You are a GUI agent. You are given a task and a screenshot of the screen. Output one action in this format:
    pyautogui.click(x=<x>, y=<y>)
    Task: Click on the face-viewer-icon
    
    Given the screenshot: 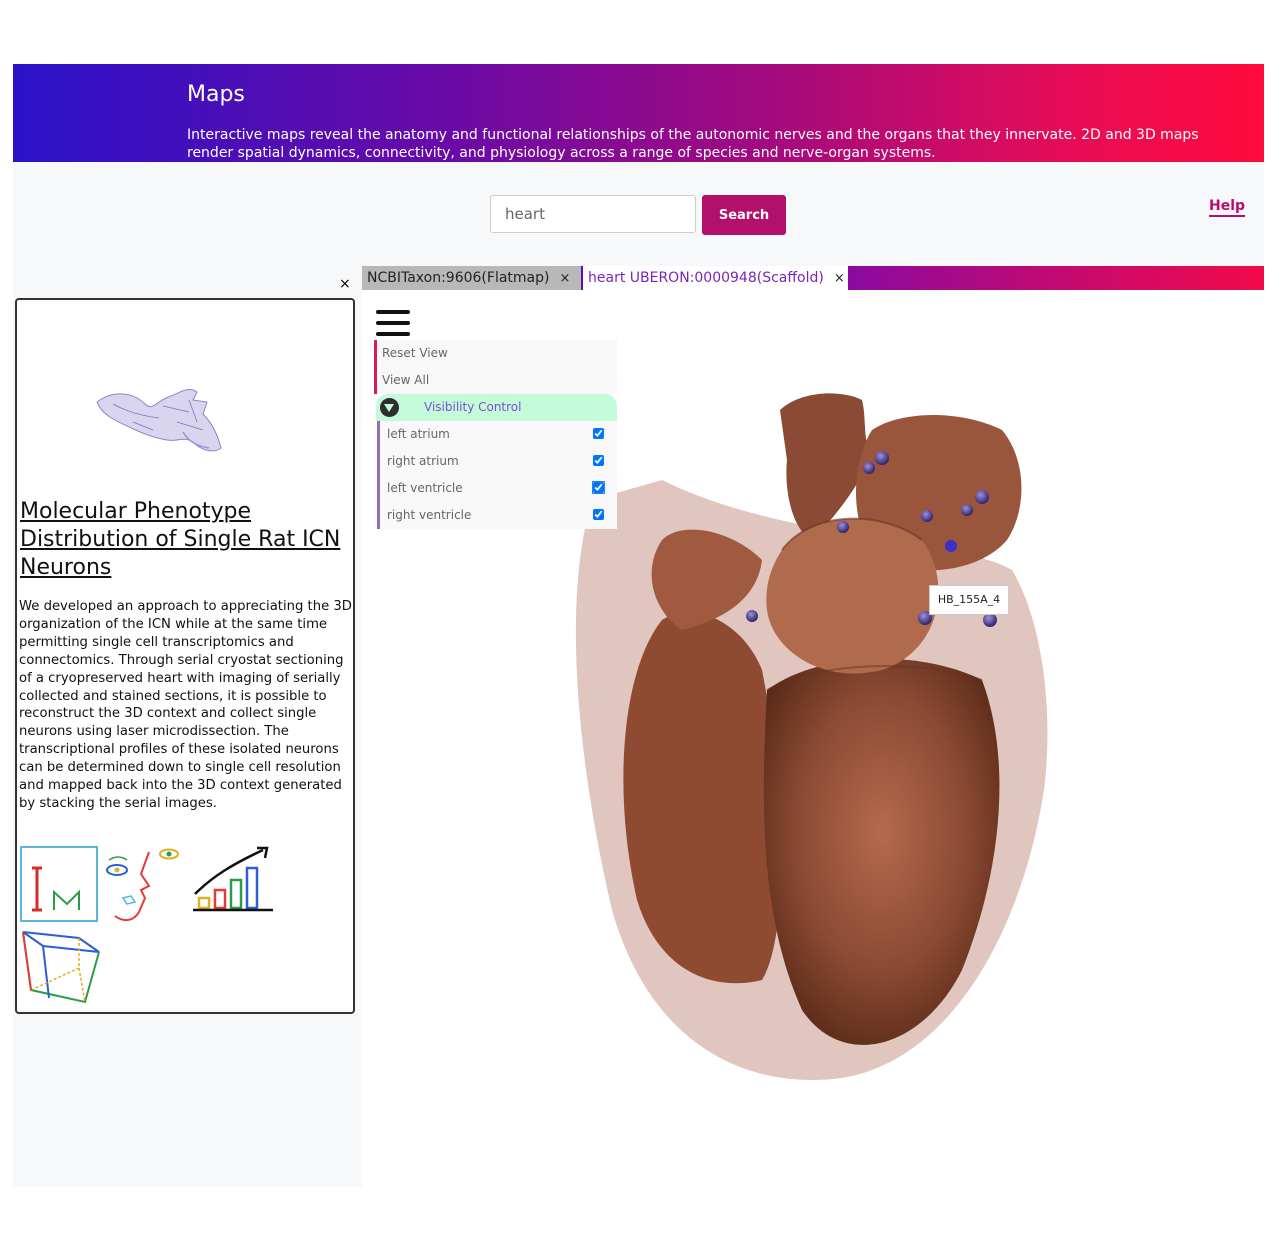 What is the action you would take?
    pyautogui.click(x=145, y=886)
    